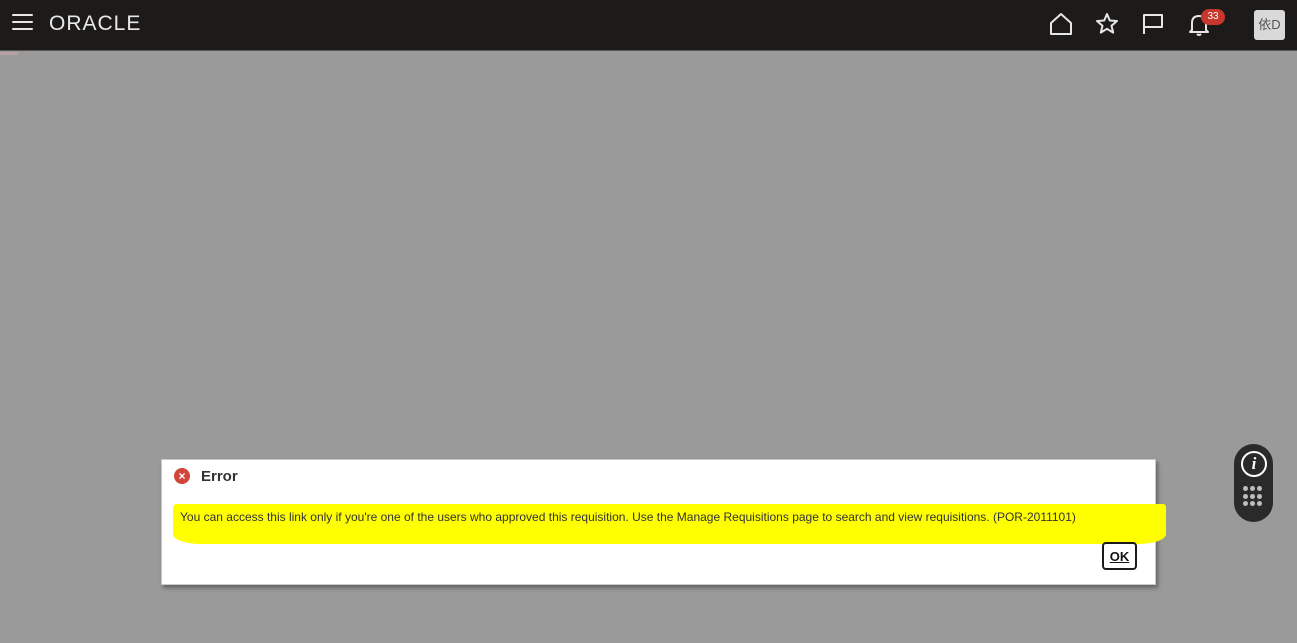 This screenshot has width=1297, height=643. I want to click on ok-button: OK, so click(1119, 556).